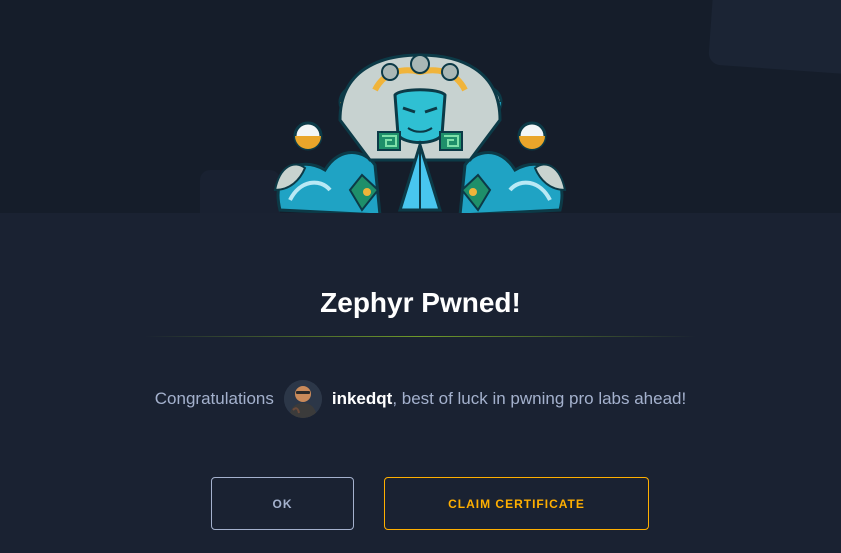  I want to click on user-avatar, so click(302, 399).